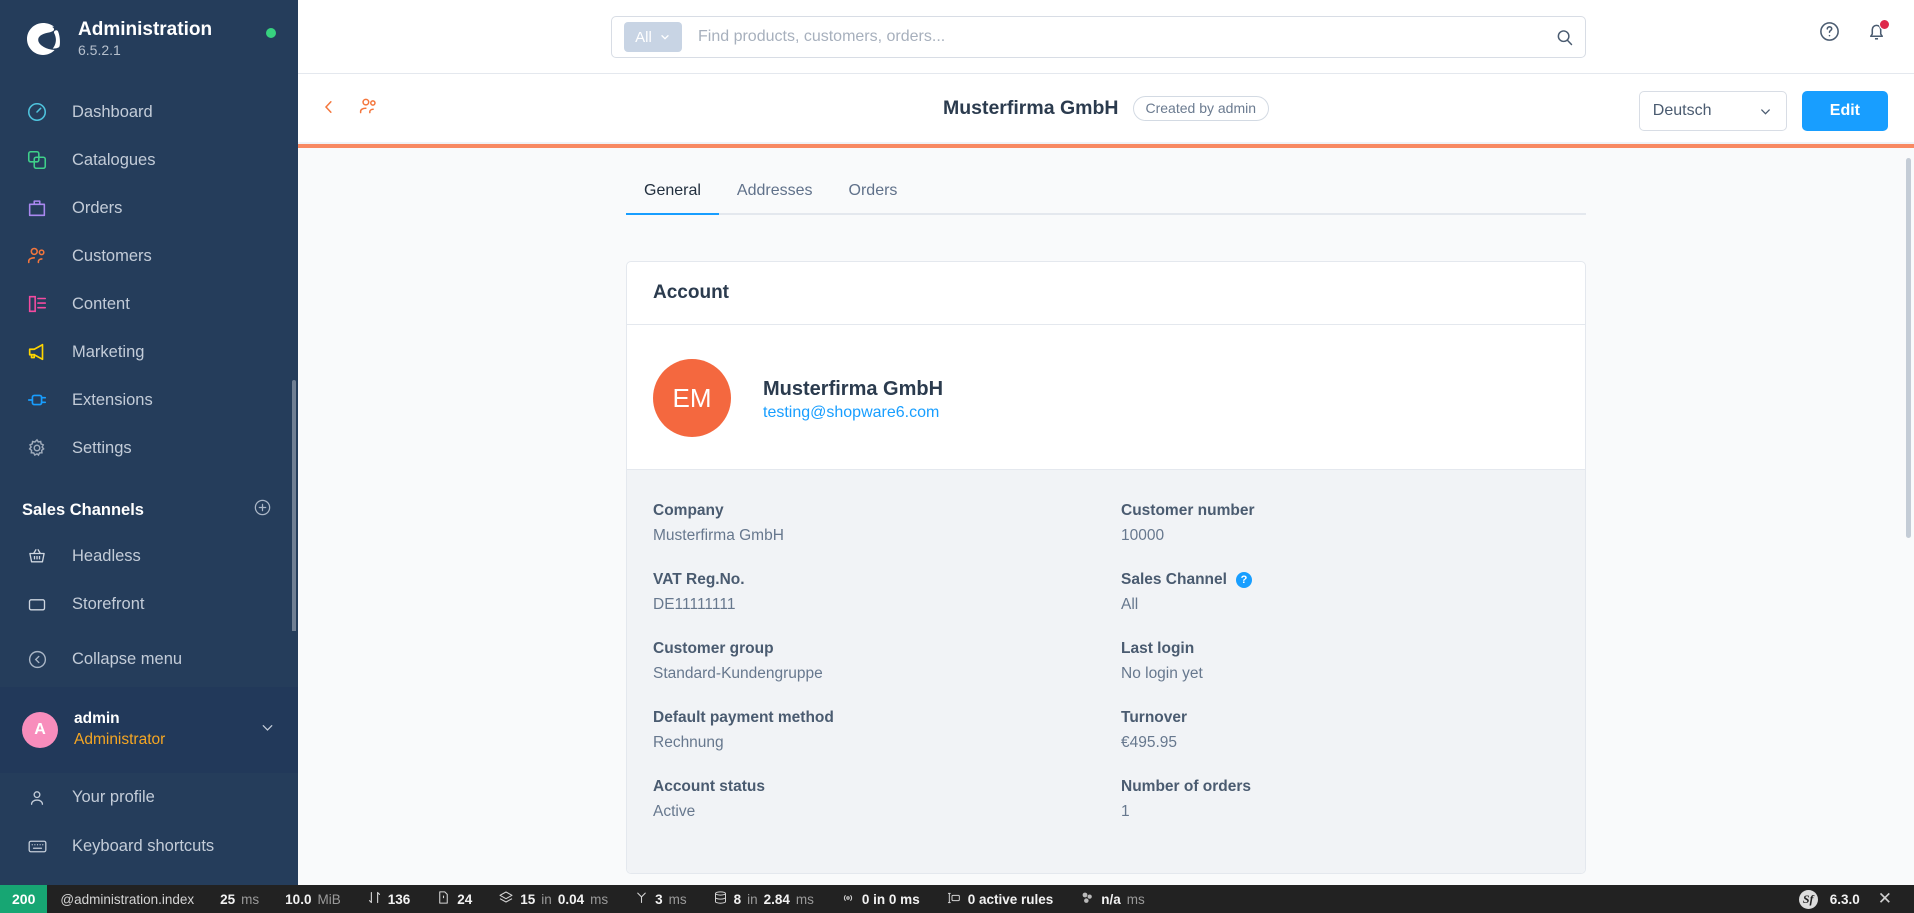 This screenshot has height=913, width=1914. Describe the element at coordinates (653, 37) in the screenshot. I see `search-scope-selector: All` at that location.